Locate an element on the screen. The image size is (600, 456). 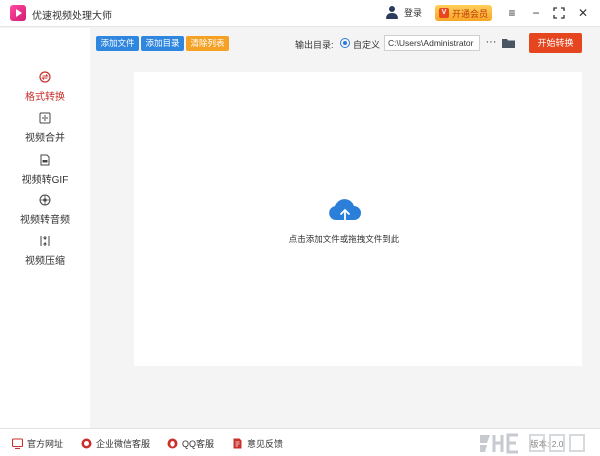
footer-link-qq: QQ客服 is located at coordinates (190, 443).